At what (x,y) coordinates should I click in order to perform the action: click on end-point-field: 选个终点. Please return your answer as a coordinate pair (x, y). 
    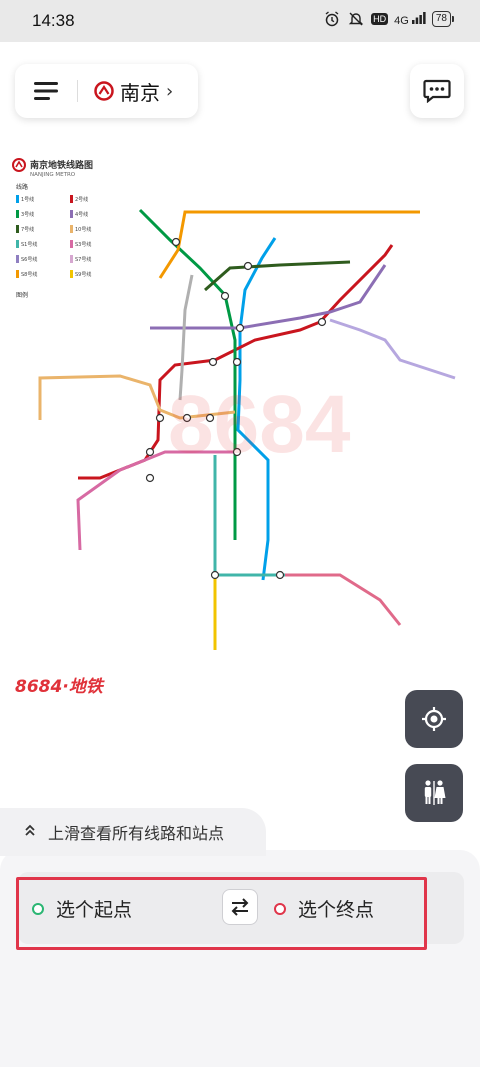
    Looking at the image, I should click on (324, 908).